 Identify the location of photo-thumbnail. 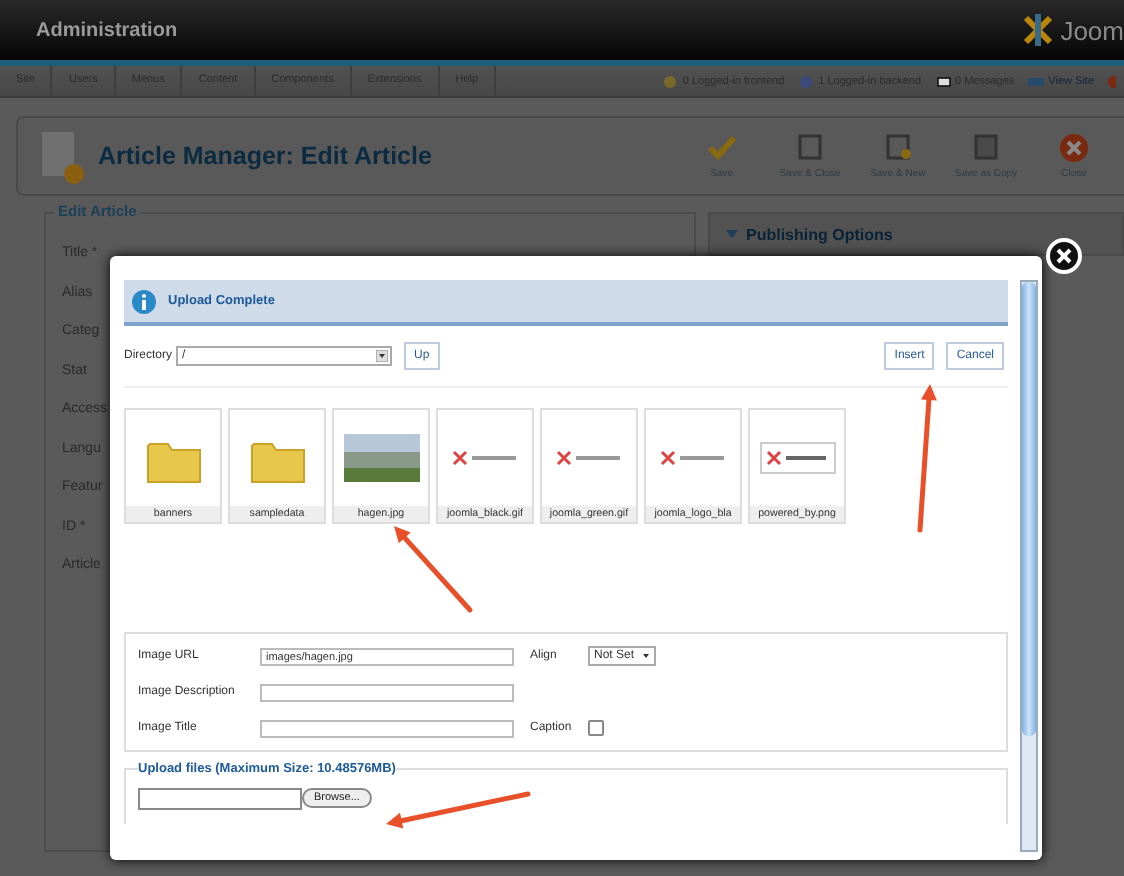
(381, 458).